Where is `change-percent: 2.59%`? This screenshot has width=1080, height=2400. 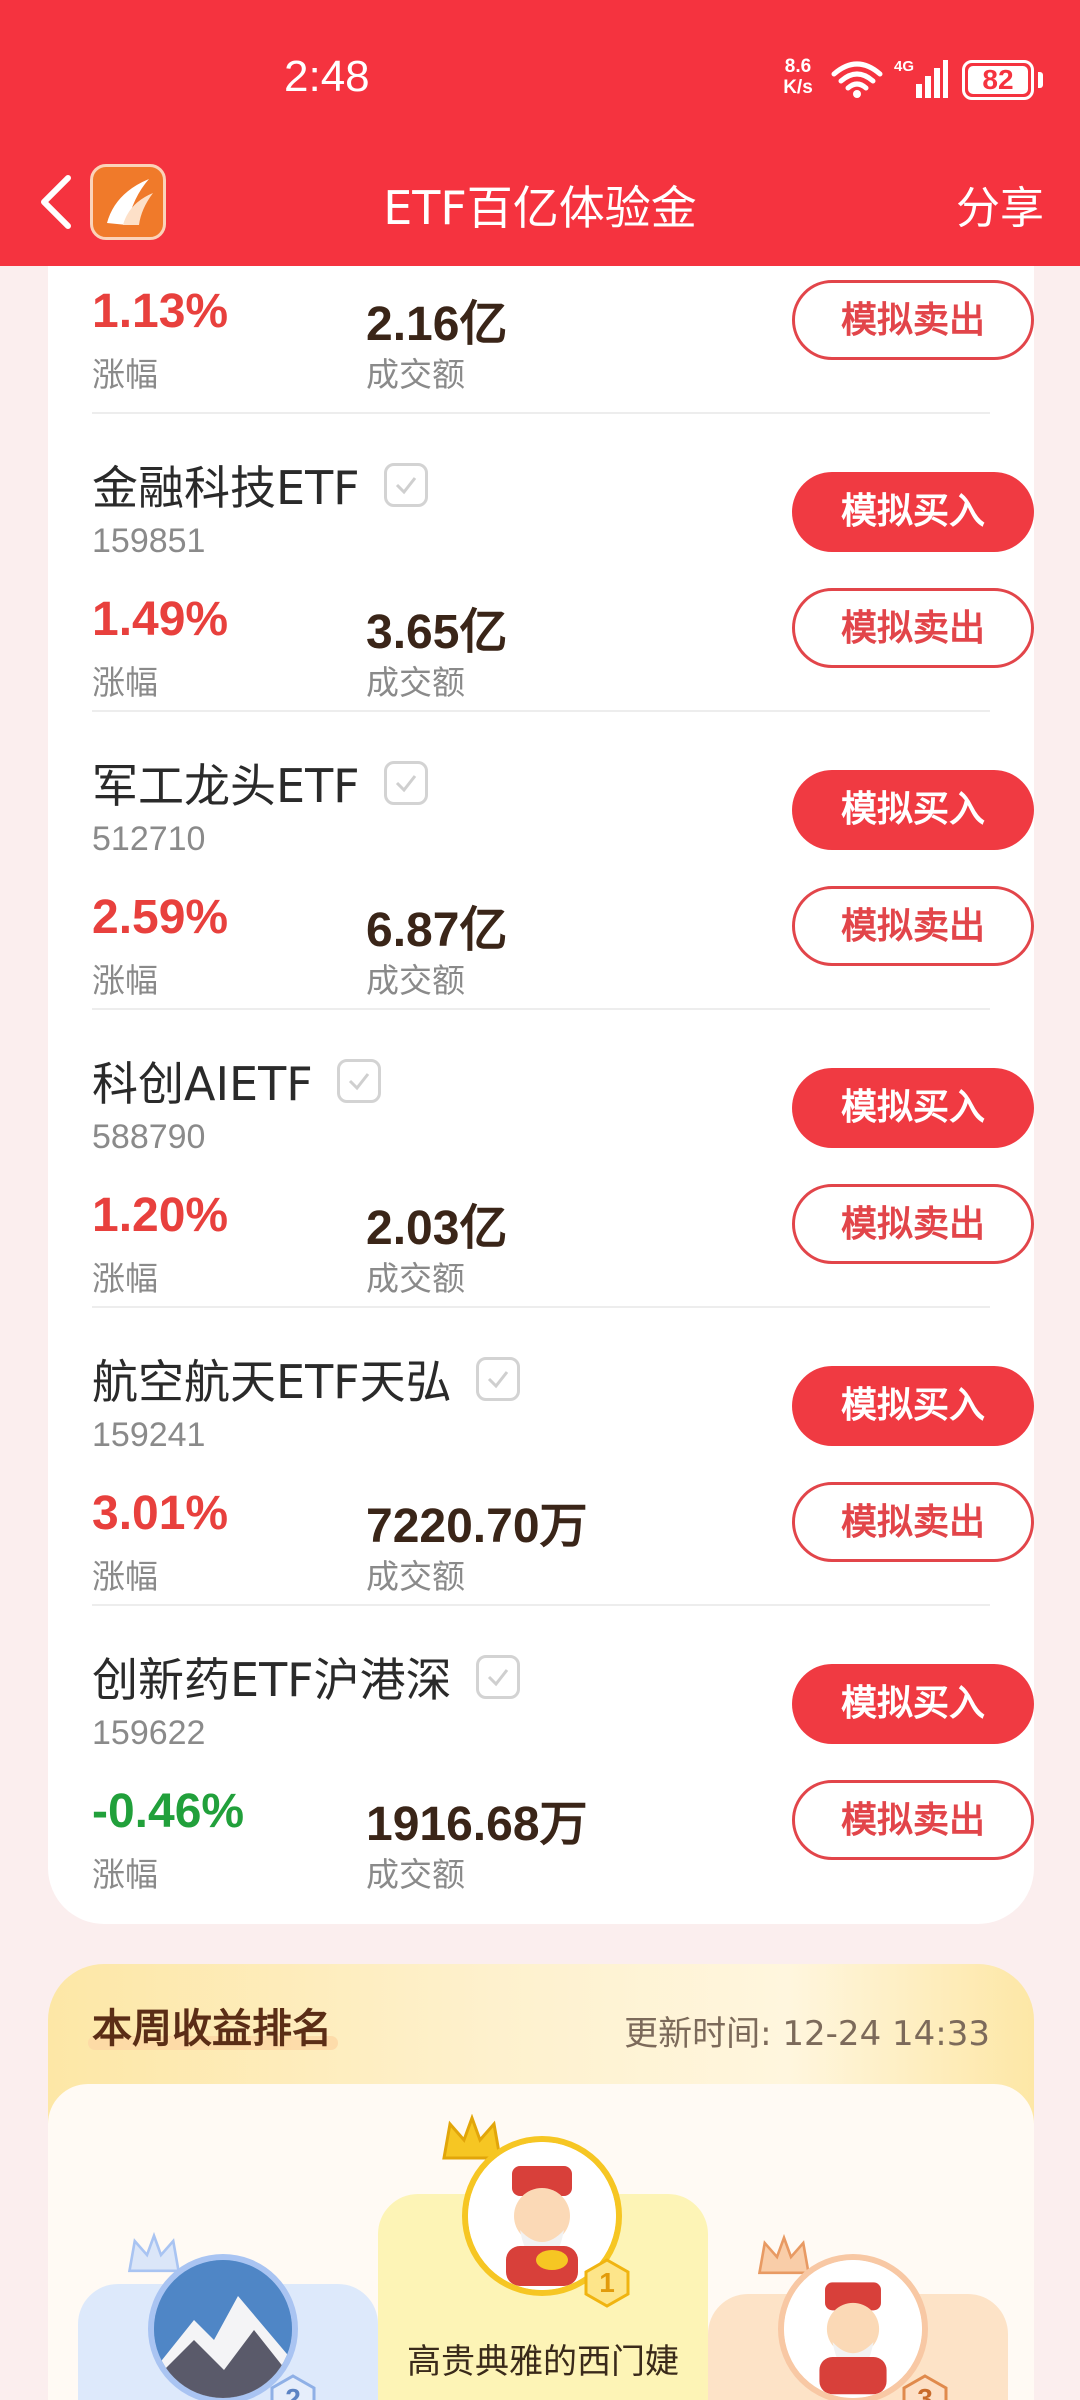
change-percent: 2.59% is located at coordinates (160, 917).